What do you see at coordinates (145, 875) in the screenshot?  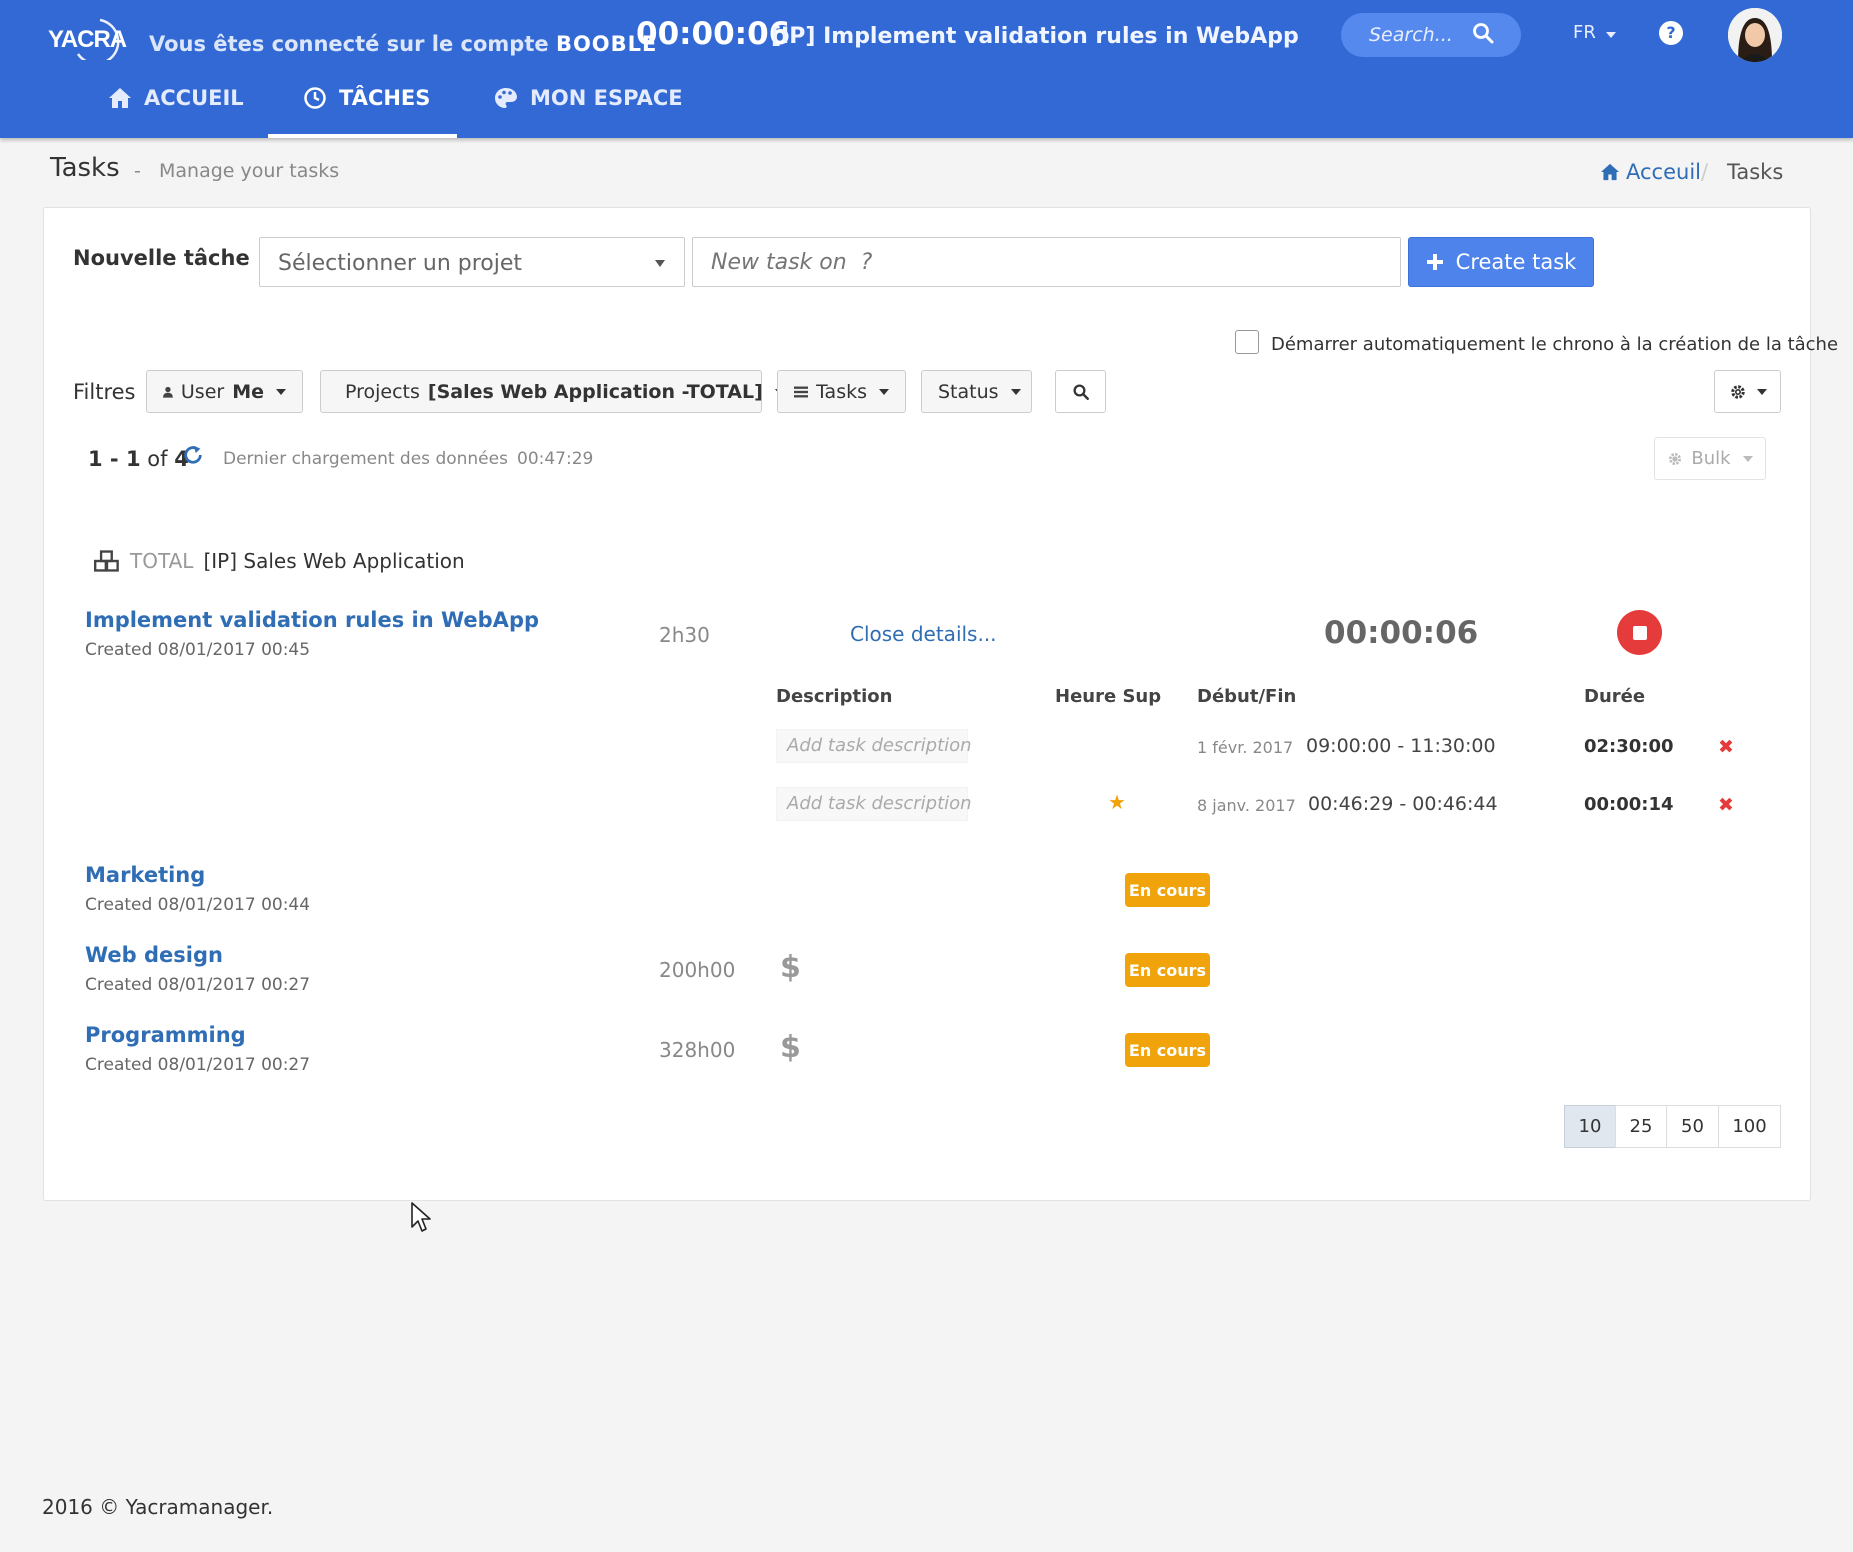 I see `task-title: Marketing` at bounding box center [145, 875].